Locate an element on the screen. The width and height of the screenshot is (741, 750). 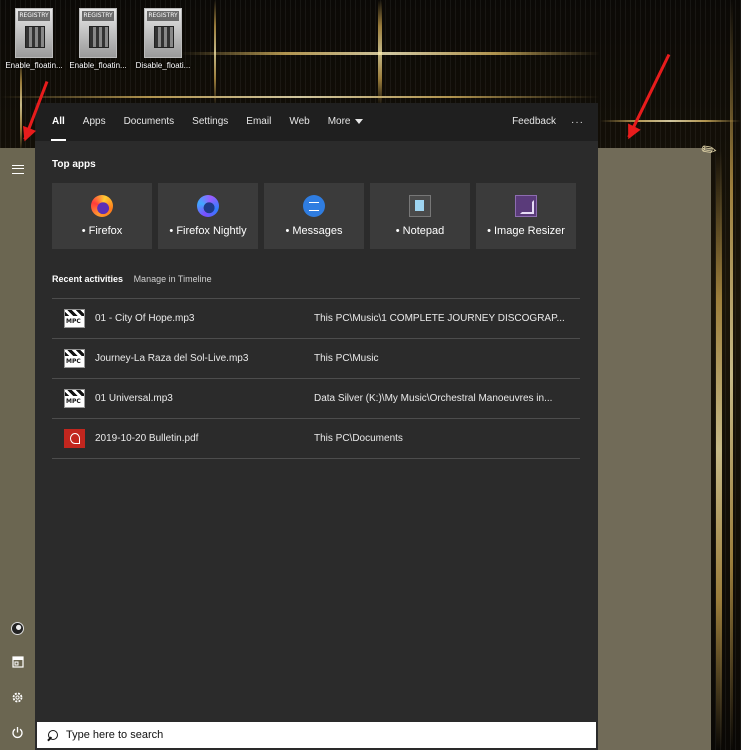
tab-email: Email is located at coordinates (258, 122).